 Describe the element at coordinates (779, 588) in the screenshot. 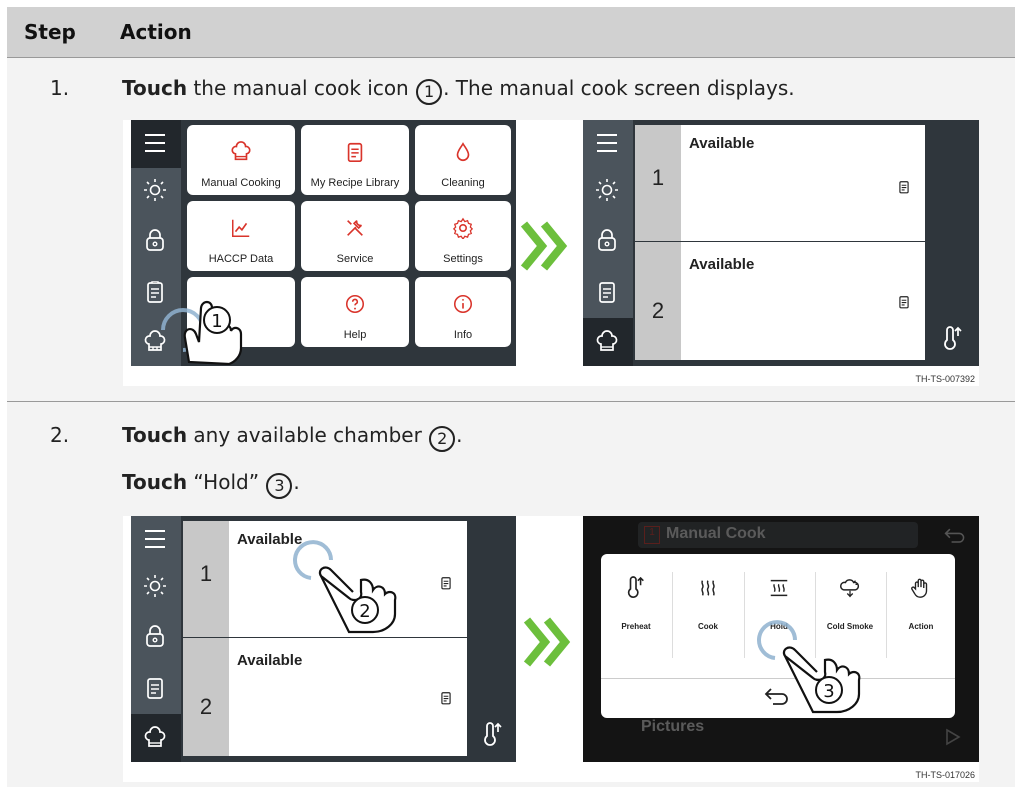

I see `hold-icon` at that location.